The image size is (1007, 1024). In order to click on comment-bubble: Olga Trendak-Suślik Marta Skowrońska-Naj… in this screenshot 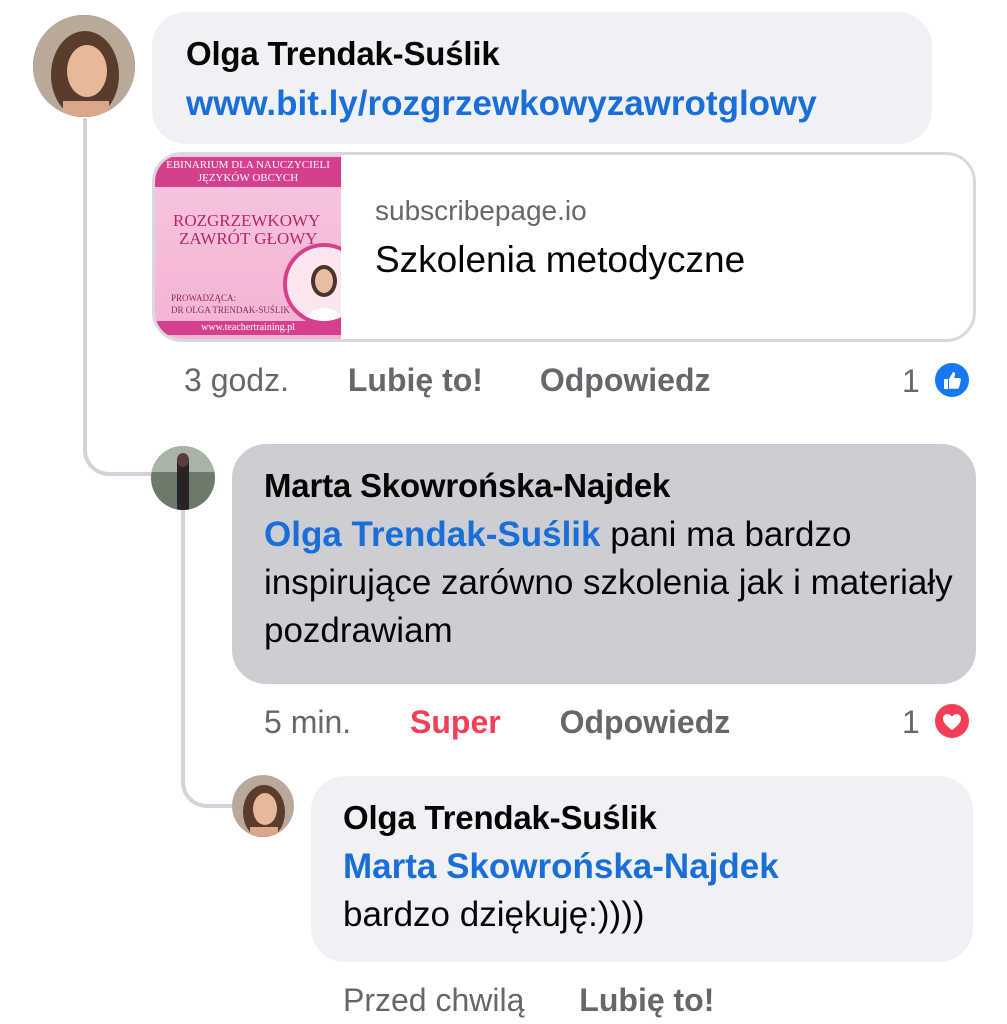, I will do `click(642, 869)`.